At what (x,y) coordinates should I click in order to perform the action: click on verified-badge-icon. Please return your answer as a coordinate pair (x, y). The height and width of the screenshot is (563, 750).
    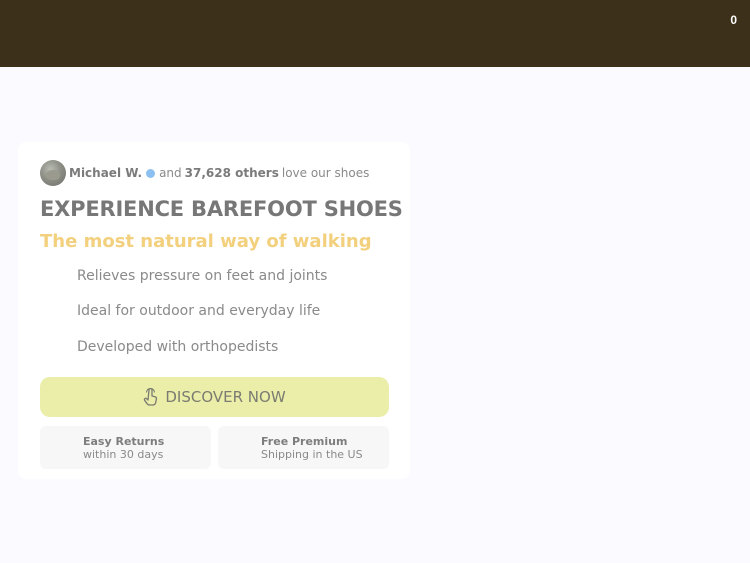
    Looking at the image, I should click on (151, 173).